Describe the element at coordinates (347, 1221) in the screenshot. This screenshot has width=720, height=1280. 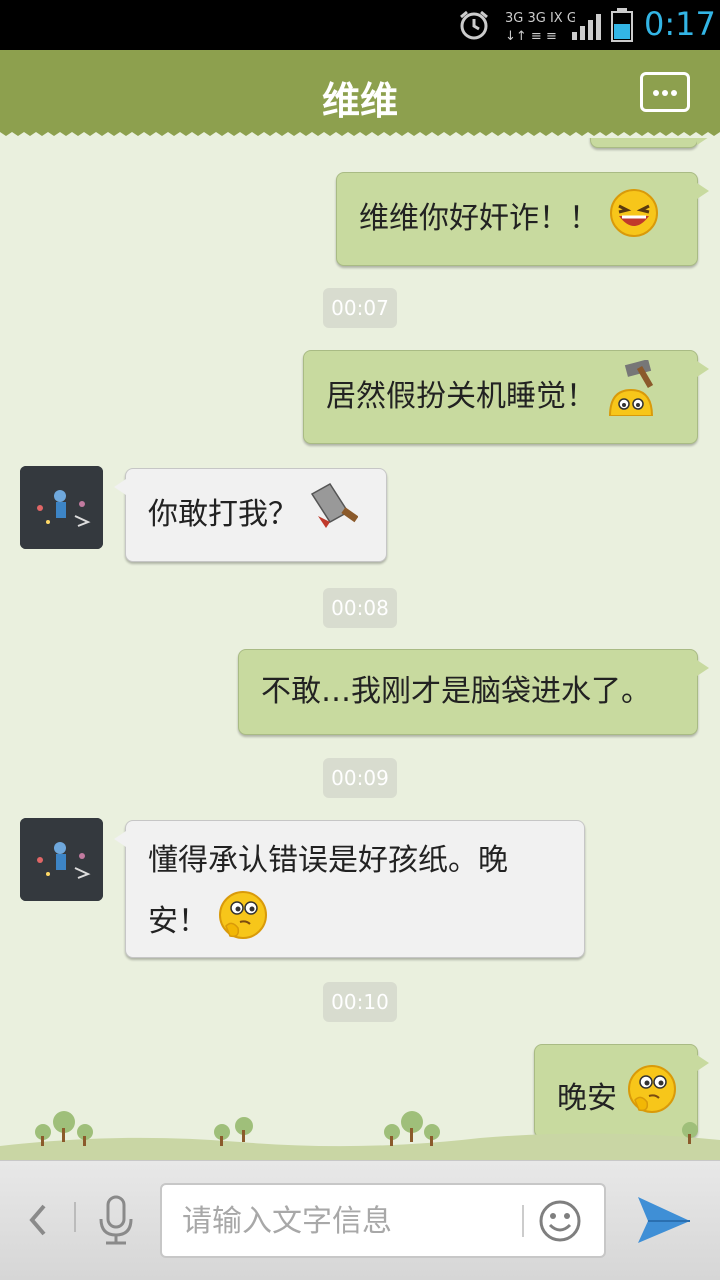
I see `message-input` at that location.